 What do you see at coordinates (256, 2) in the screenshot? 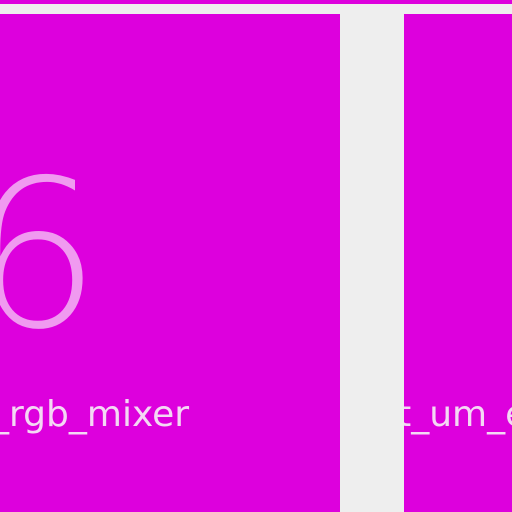
I see `tile-row-above` at bounding box center [256, 2].